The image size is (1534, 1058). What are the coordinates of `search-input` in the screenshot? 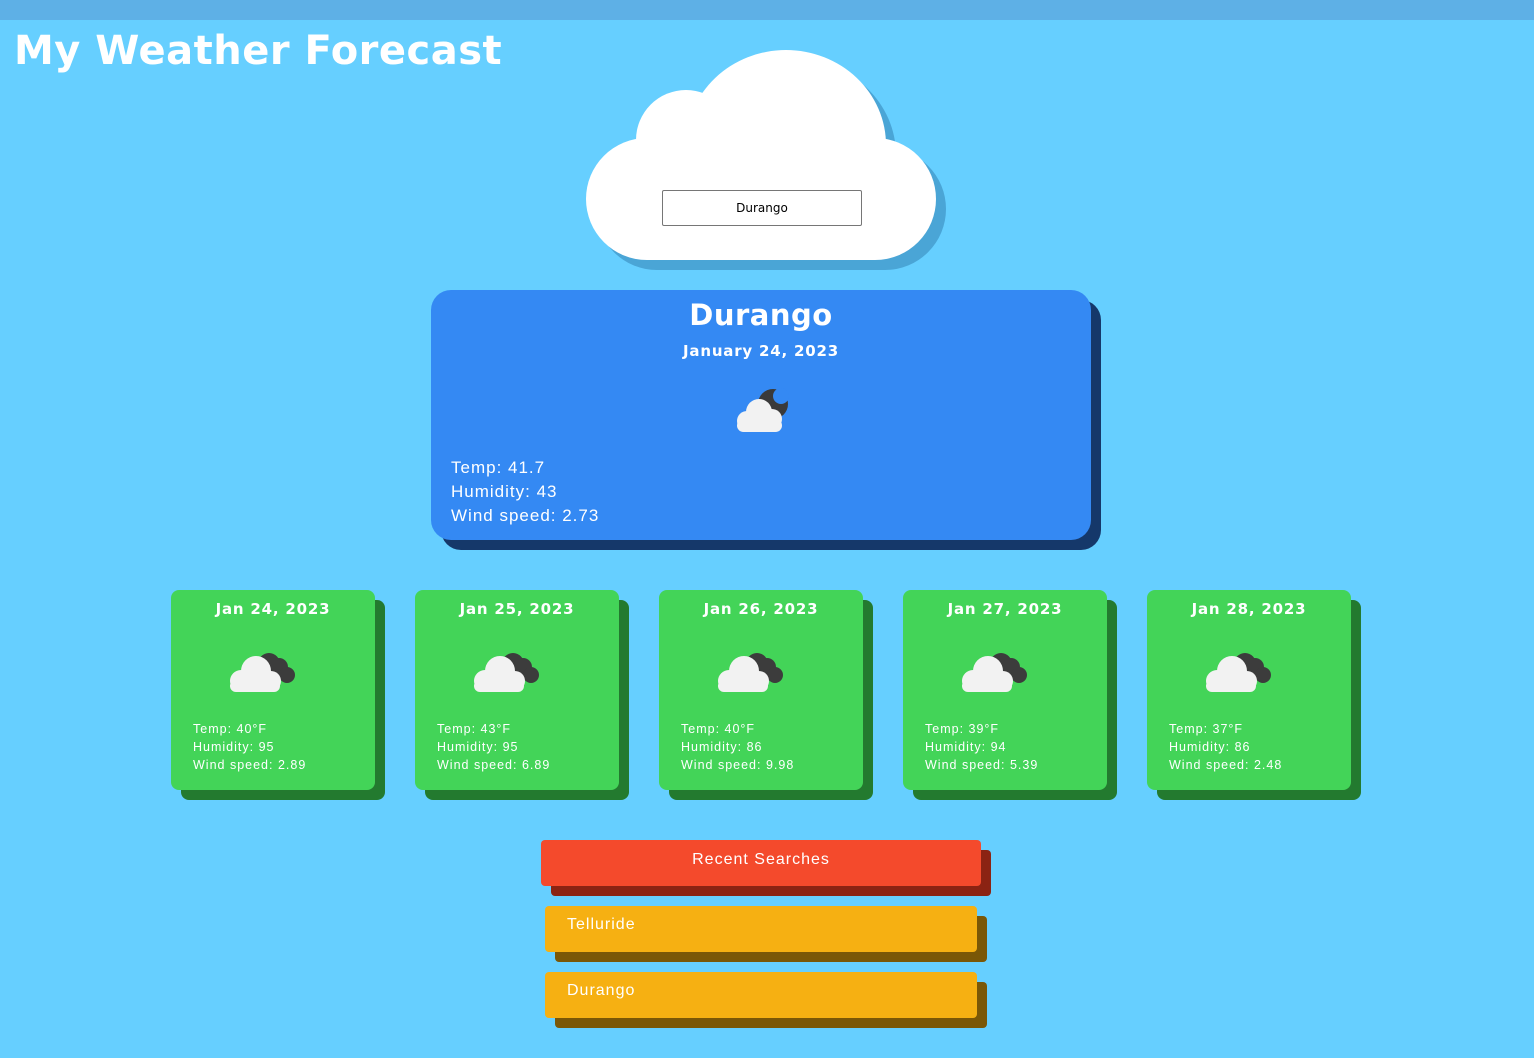 It's located at (762, 208).